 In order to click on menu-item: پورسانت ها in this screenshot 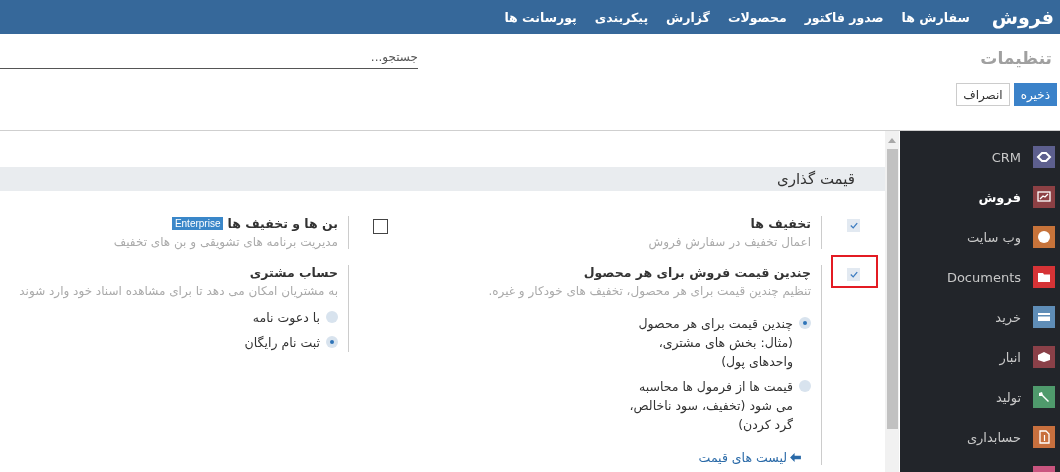, I will do `click(540, 17)`.